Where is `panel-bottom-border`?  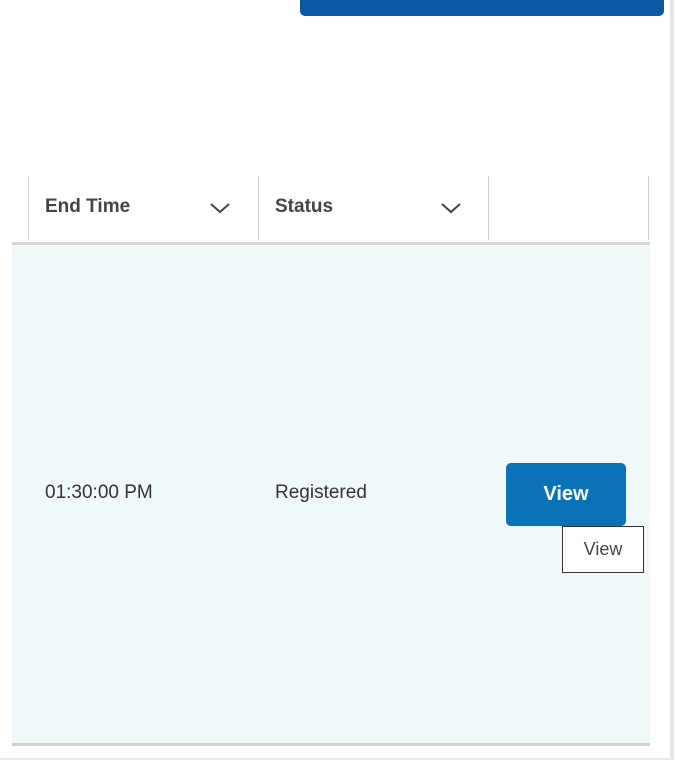 panel-bottom-border is located at coordinates (336, 759).